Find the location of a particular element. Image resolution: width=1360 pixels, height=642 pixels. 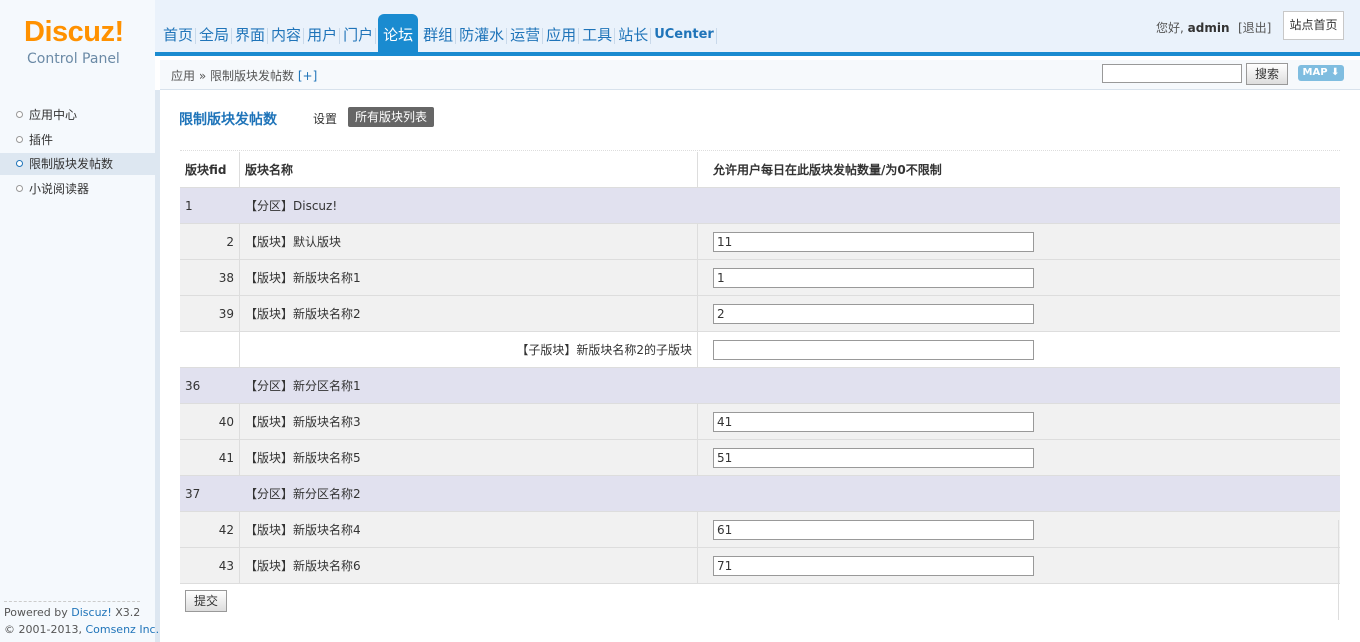

table-row: 2 【版块】默认版块 11 is located at coordinates (760, 242).